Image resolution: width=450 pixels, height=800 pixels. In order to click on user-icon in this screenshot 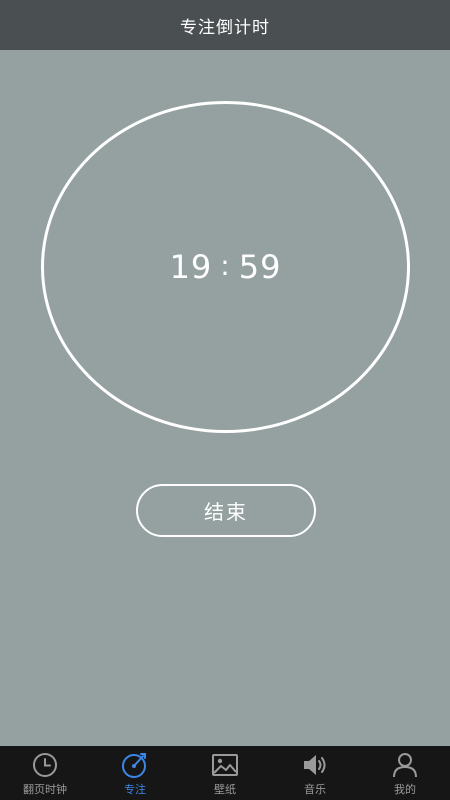, I will do `click(405, 765)`.